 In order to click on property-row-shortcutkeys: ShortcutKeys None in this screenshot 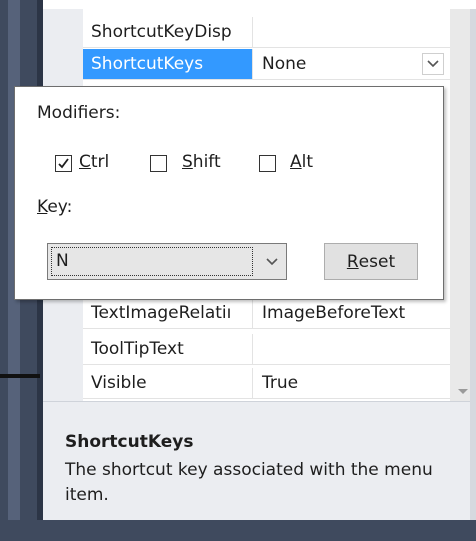, I will do `click(266, 64)`.